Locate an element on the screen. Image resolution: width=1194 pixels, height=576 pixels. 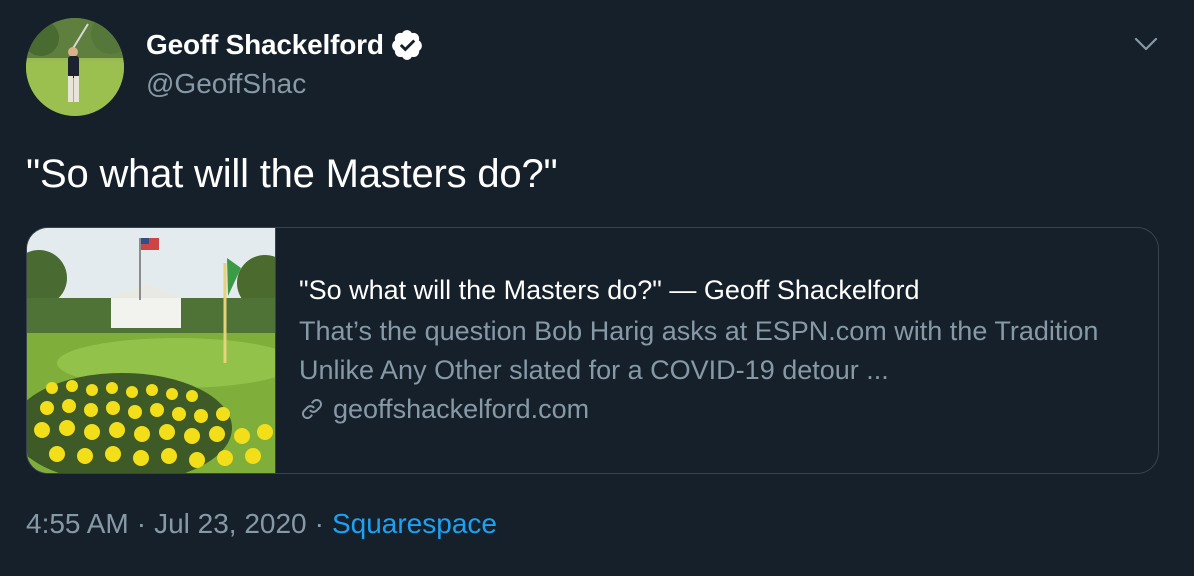
tweet-date: Jul 23, 2020 is located at coordinates (230, 524).